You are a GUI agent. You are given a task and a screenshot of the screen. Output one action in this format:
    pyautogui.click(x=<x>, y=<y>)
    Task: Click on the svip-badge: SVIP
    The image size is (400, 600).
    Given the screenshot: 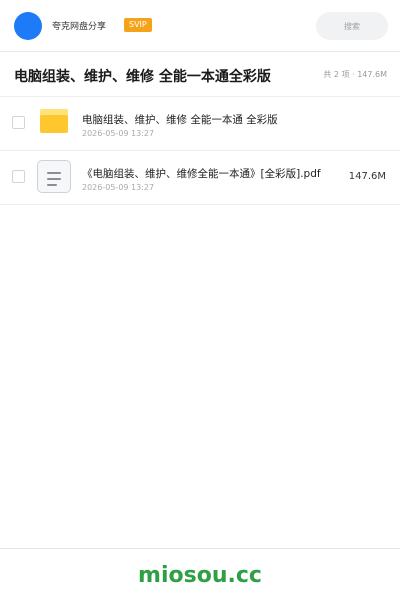 What is the action you would take?
    pyautogui.click(x=138, y=25)
    